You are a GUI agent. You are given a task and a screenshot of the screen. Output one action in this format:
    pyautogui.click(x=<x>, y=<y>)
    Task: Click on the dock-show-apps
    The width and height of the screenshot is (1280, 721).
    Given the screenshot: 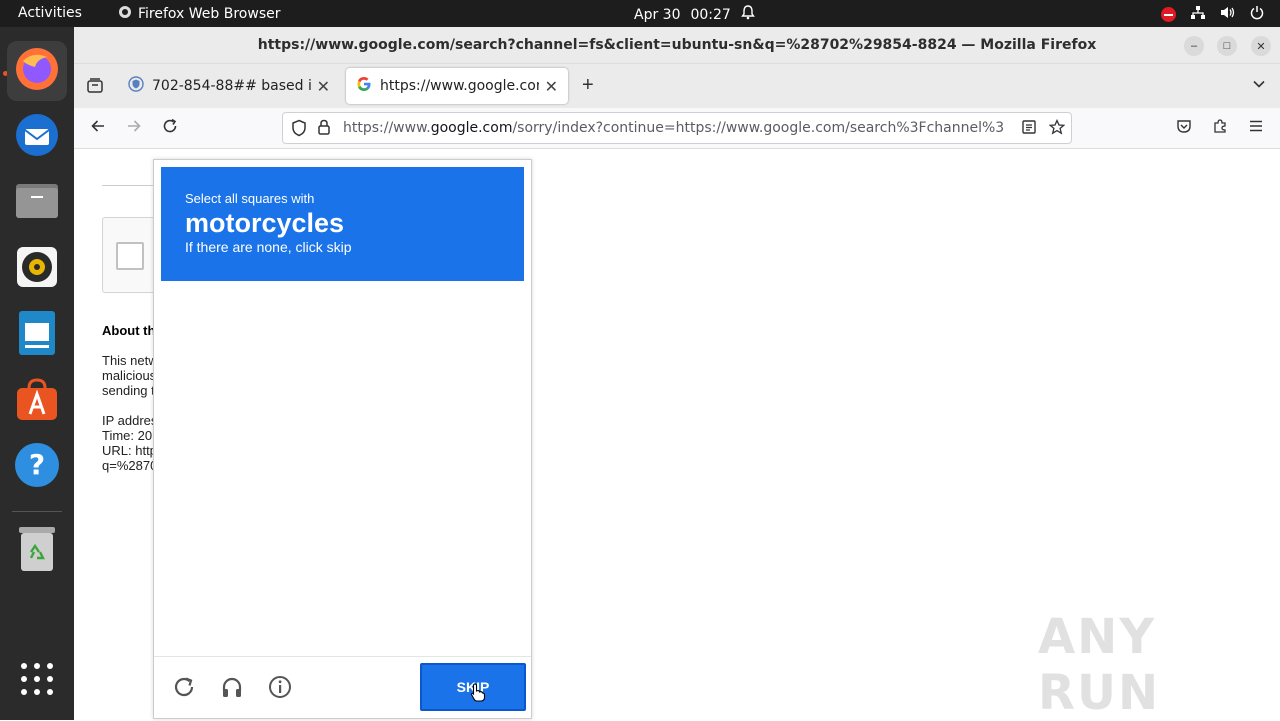 What is the action you would take?
    pyautogui.click(x=37, y=681)
    